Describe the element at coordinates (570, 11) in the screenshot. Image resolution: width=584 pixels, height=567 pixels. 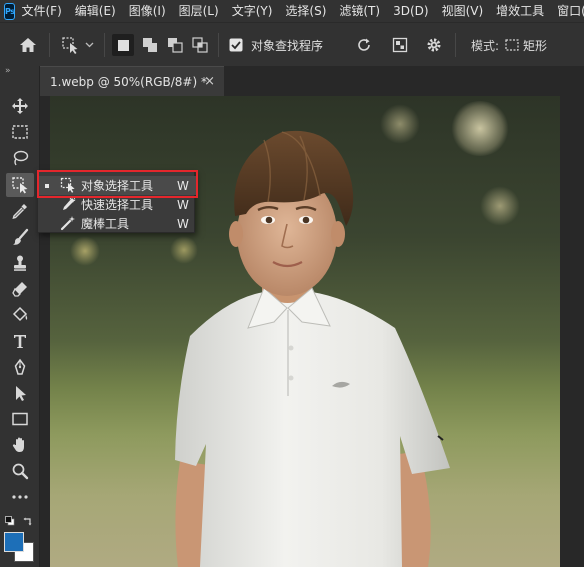
I see `menu-window: 窗口(W)` at that location.